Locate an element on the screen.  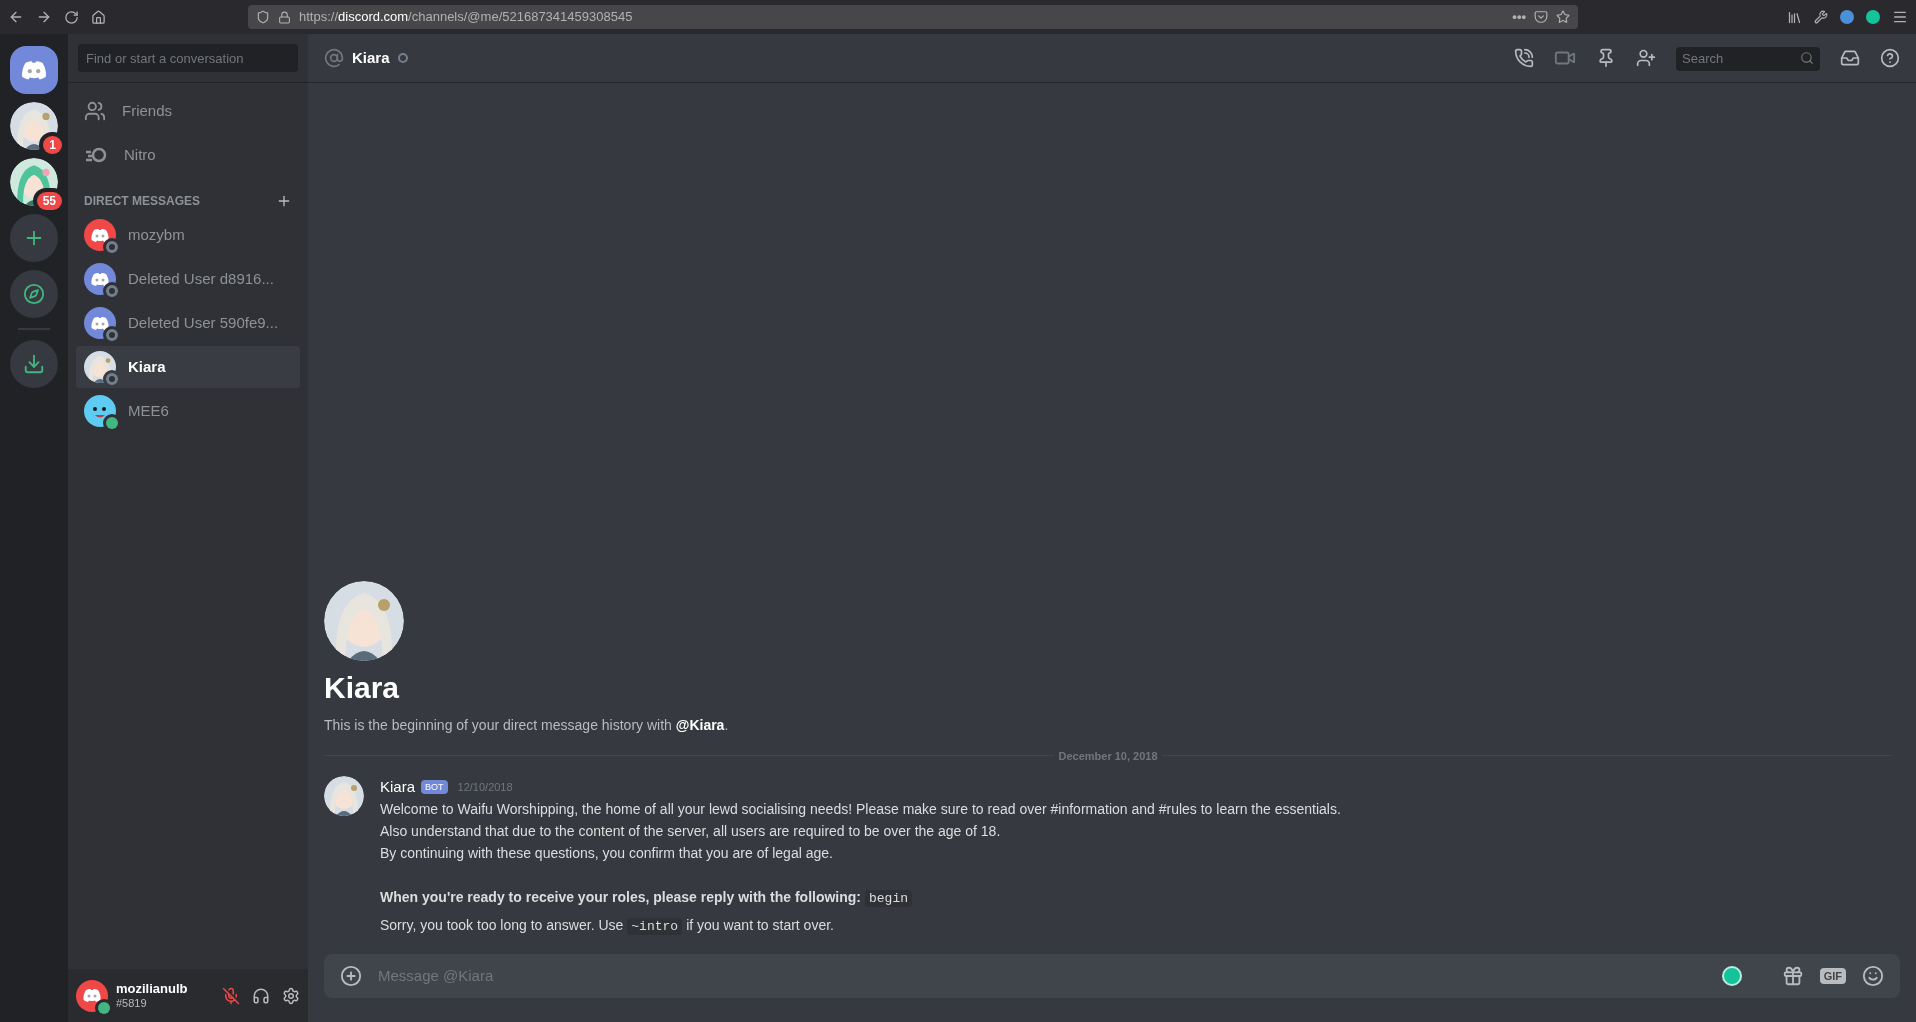
gif-button: GIF is located at coordinates (1832, 976).